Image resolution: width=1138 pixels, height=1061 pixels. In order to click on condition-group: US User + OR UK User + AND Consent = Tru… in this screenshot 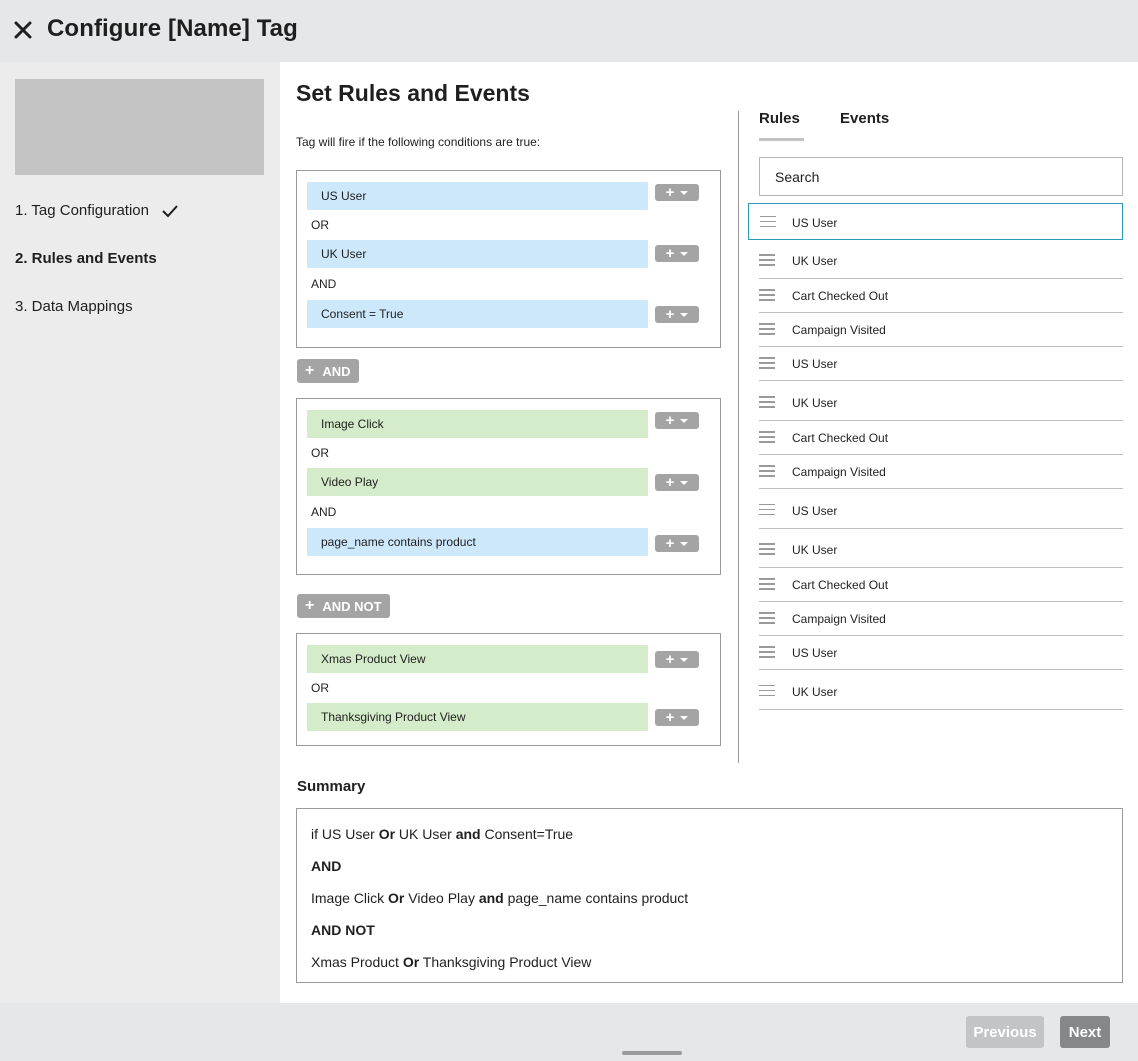, I will do `click(508, 259)`.